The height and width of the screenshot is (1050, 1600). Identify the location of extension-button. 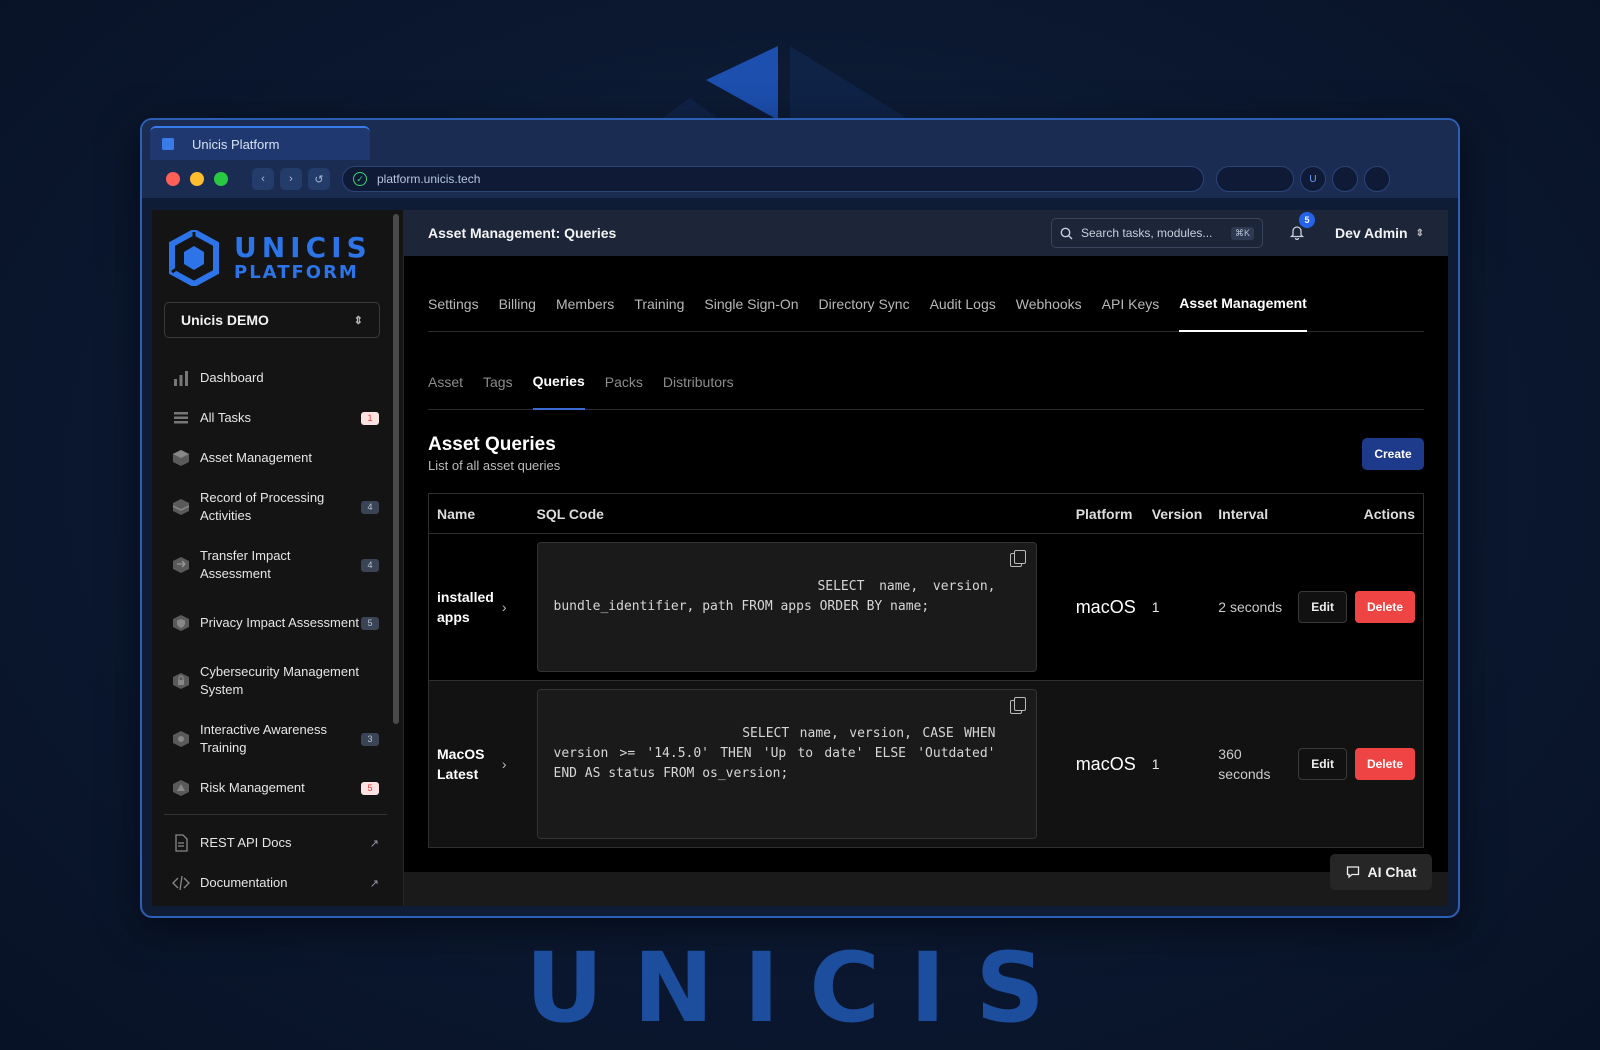
(1345, 179).